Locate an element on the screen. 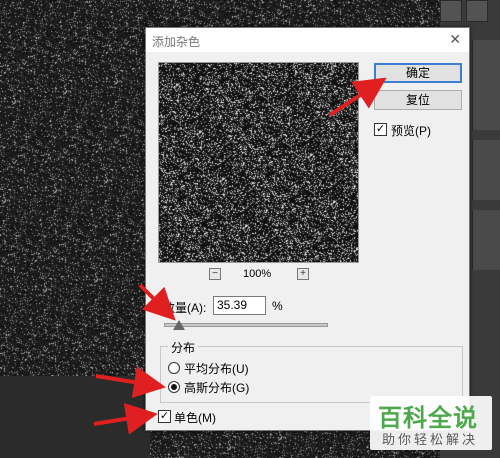 The image size is (500, 458). watermark-logo: 百科全说 助你轻松解决 is located at coordinates (431, 423).